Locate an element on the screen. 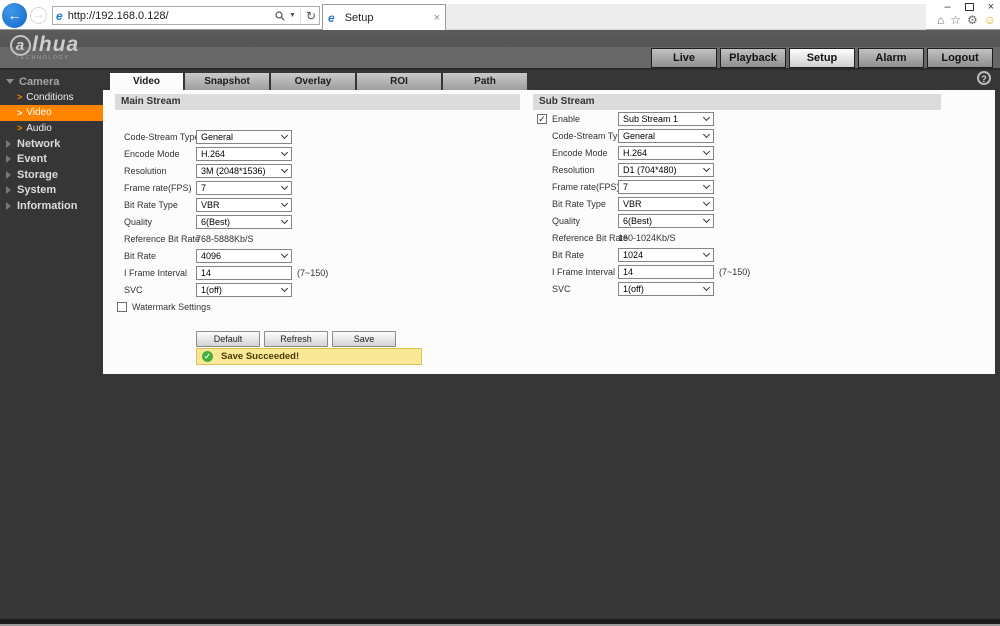  sub-i-frame-interval-input is located at coordinates (666, 272).